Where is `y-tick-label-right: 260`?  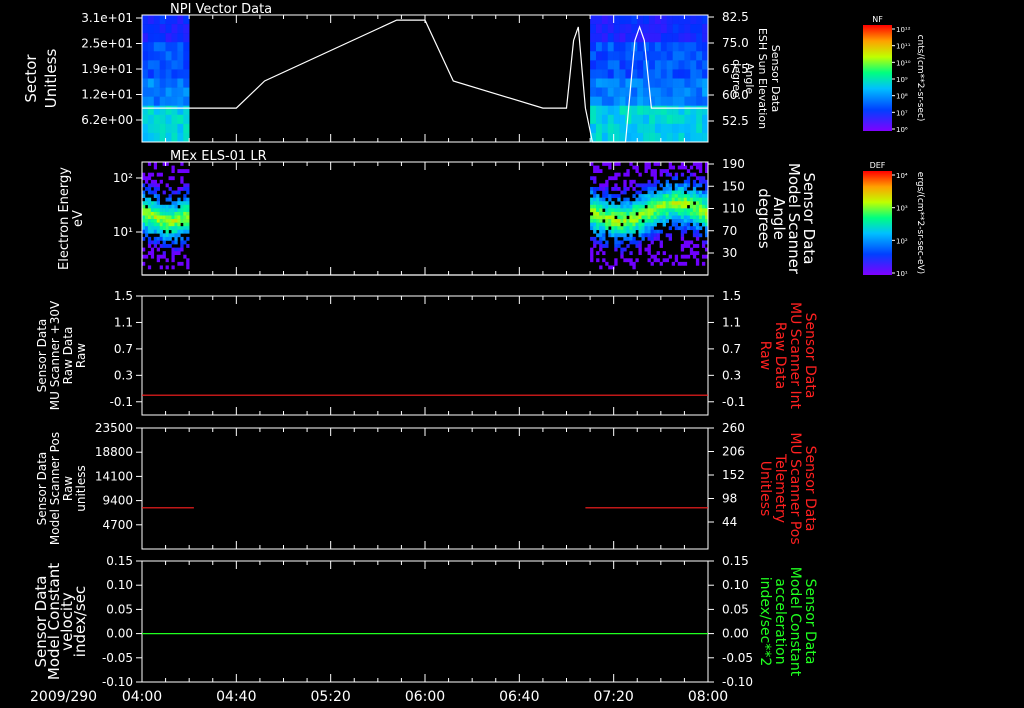
y-tick-label-right: 260 is located at coordinates (733, 428).